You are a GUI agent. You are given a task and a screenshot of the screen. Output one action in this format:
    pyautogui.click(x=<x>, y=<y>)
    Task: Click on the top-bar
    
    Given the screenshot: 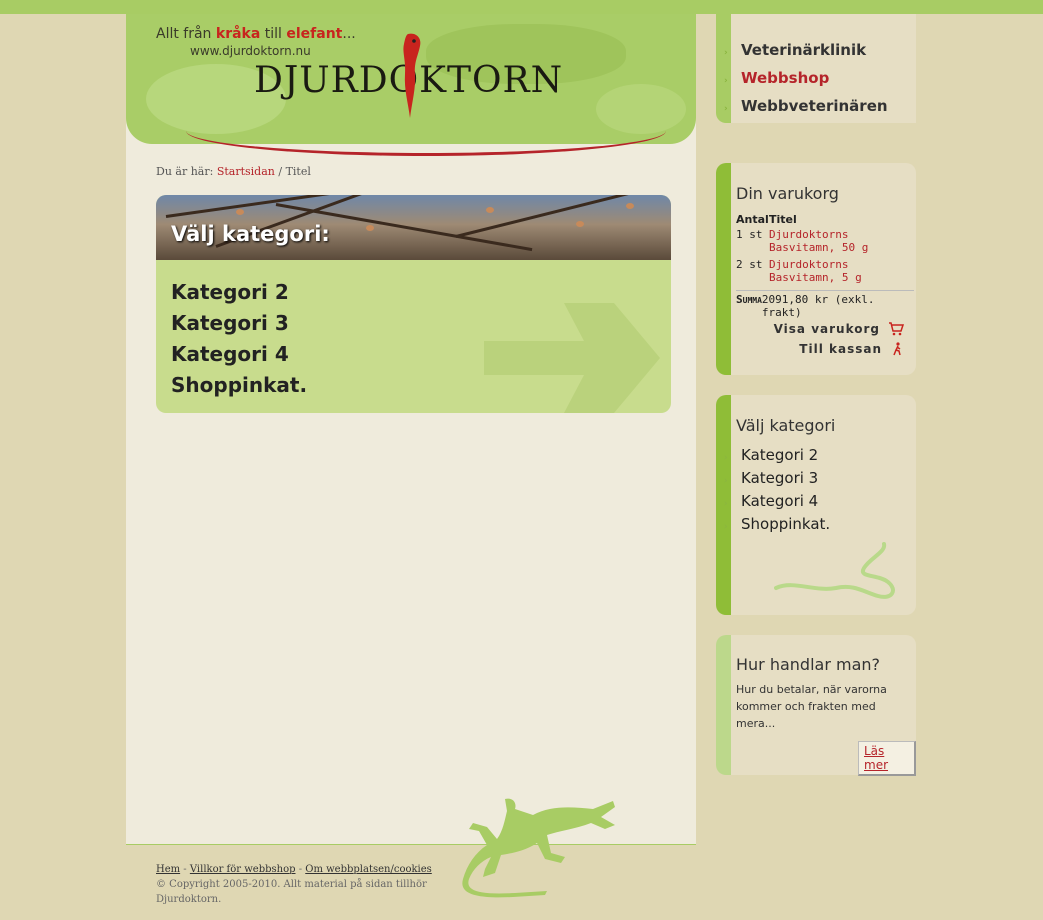 What is the action you would take?
    pyautogui.click(x=521, y=7)
    